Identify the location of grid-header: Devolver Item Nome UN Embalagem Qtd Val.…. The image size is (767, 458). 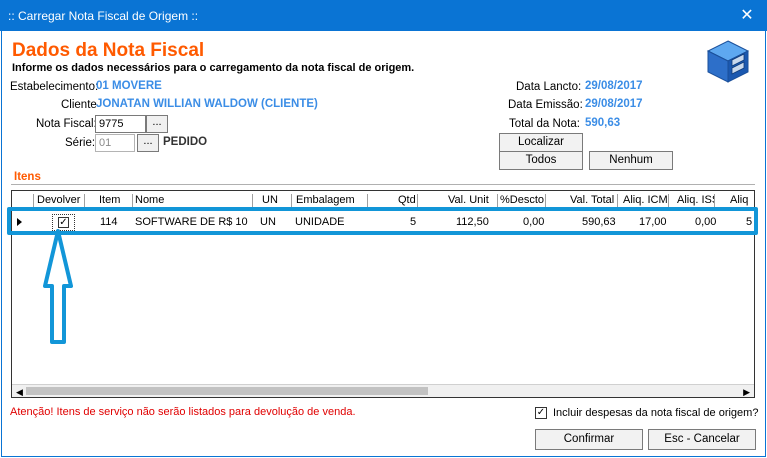
(383, 199).